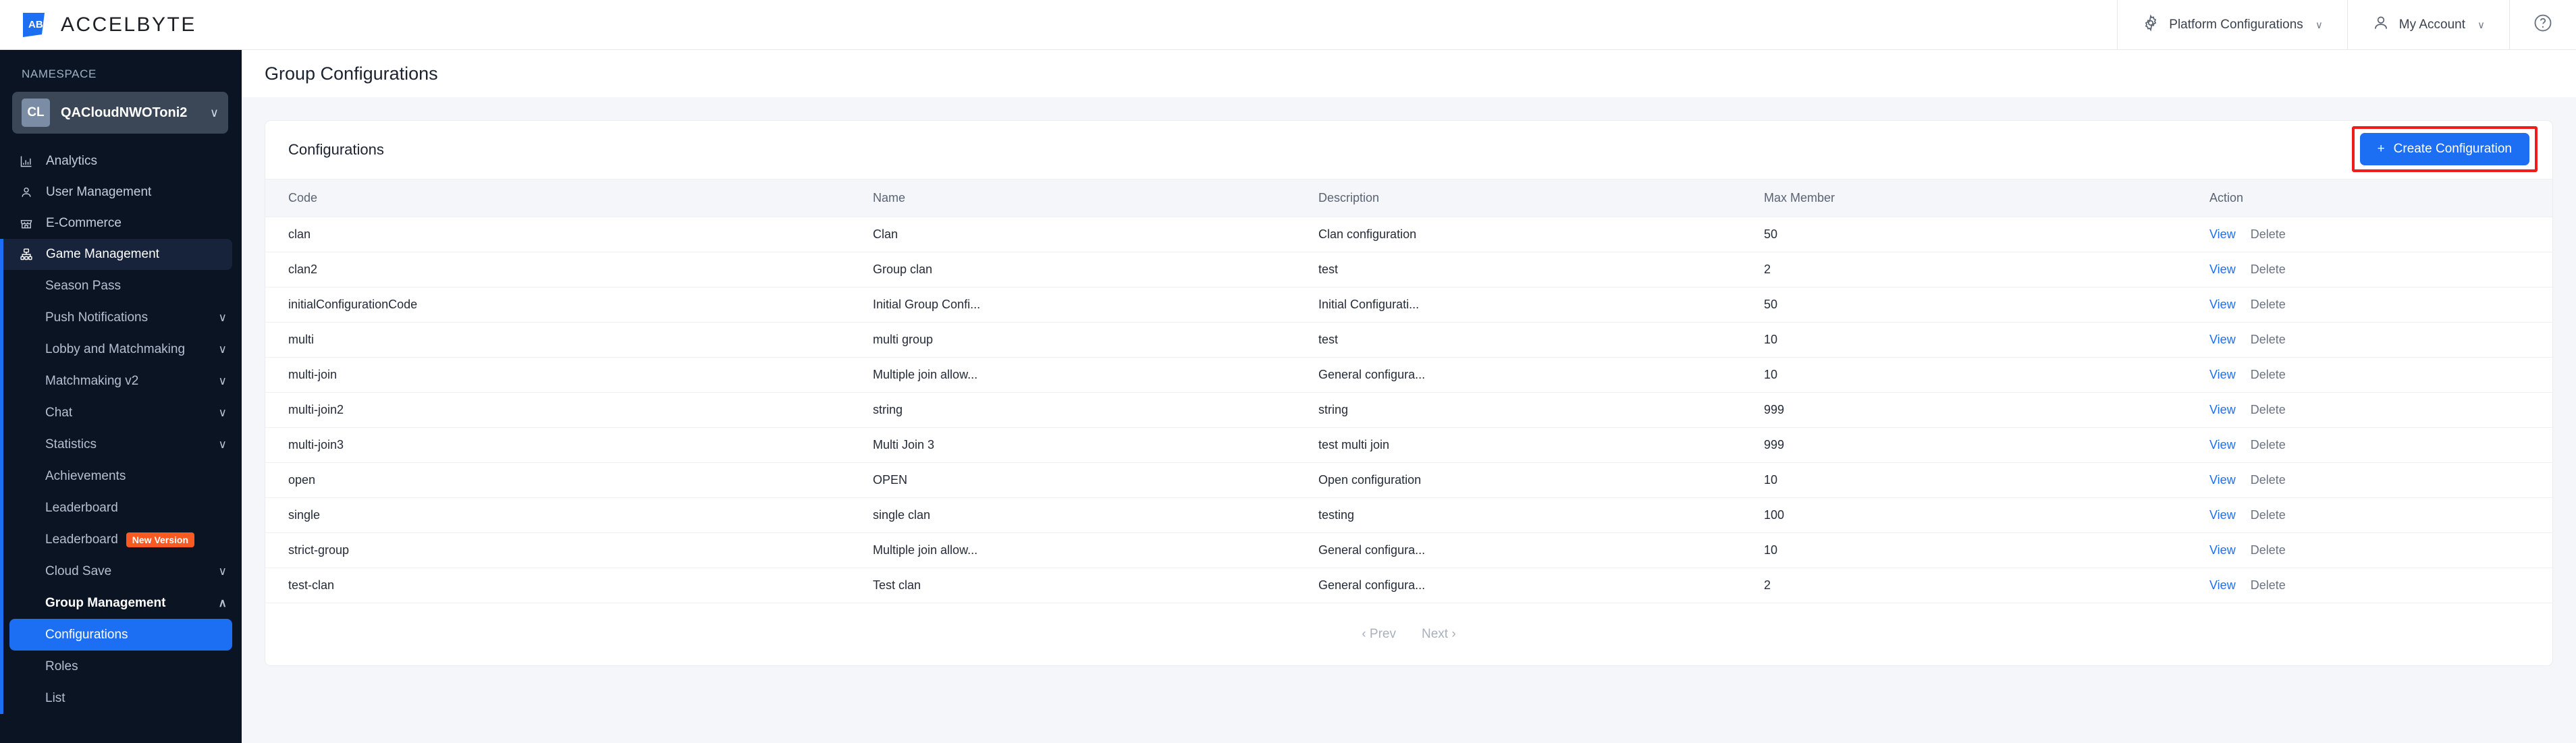 This screenshot has height=743, width=2576. Describe the element at coordinates (128, 24) in the screenshot. I see `brand-name: ACCELBYTE` at that location.